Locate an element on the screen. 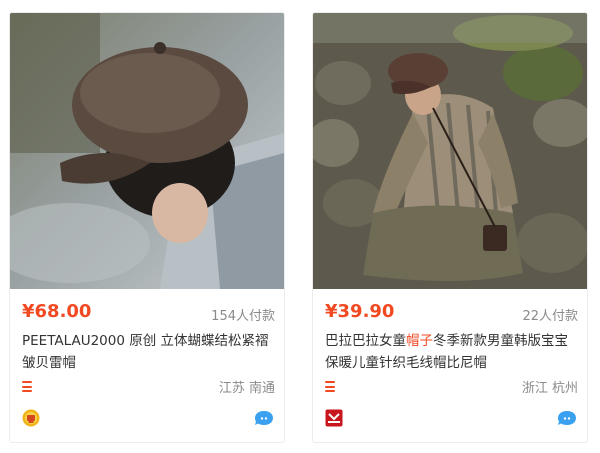  gold-shop-badge-icon is located at coordinates (31, 418).